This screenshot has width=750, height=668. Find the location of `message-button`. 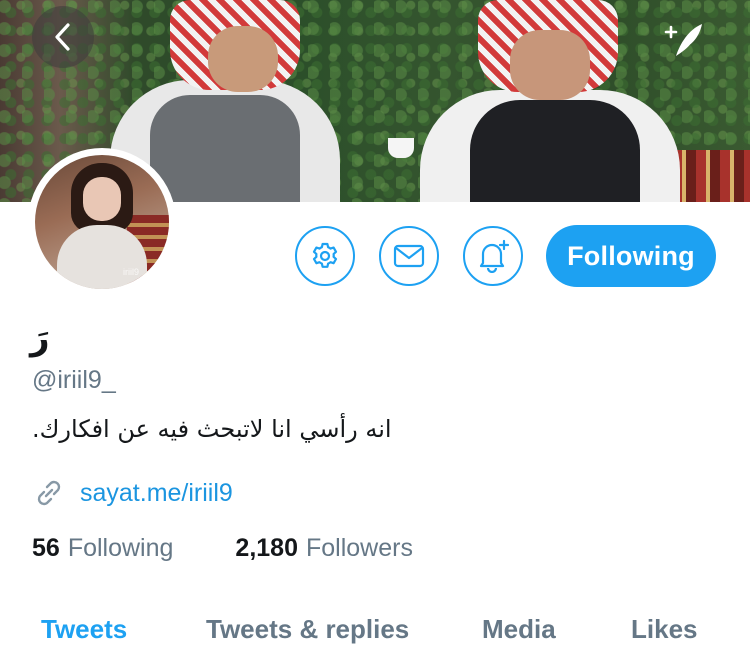

message-button is located at coordinates (409, 256).